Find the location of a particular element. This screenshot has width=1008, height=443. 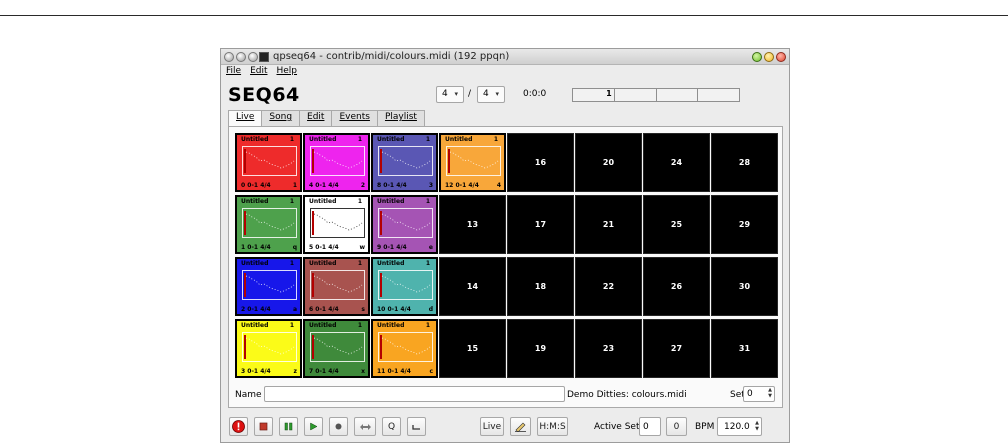

pattern-hotkey: 1 is located at coordinates (294, 185).